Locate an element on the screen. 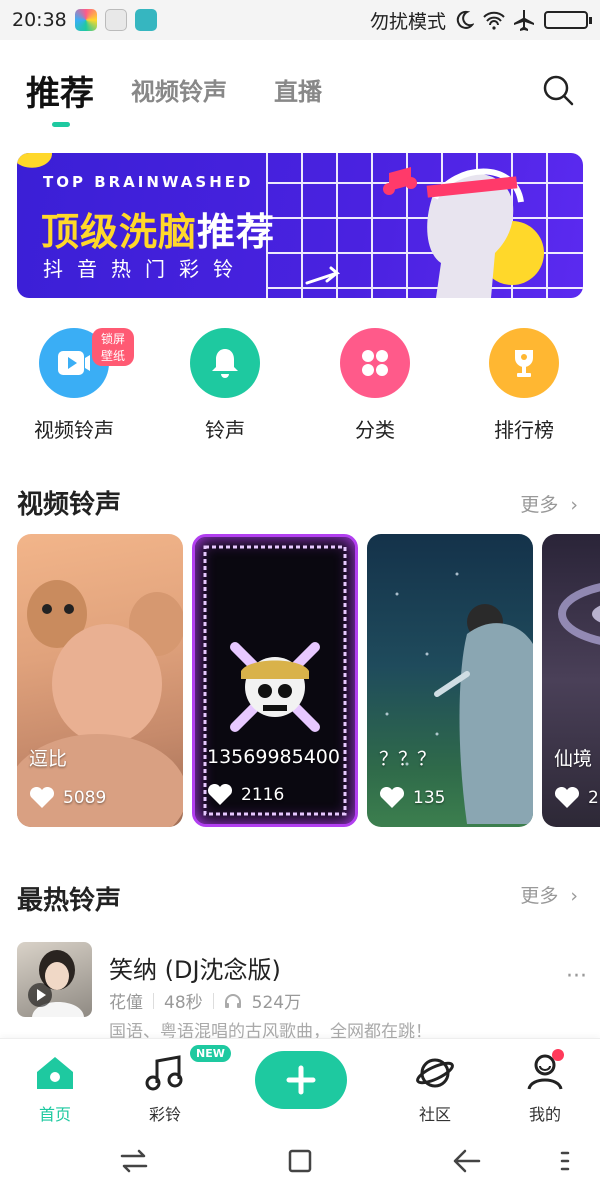 This screenshot has height=1200, width=600. song-plays: 524万 is located at coordinates (276, 1003).